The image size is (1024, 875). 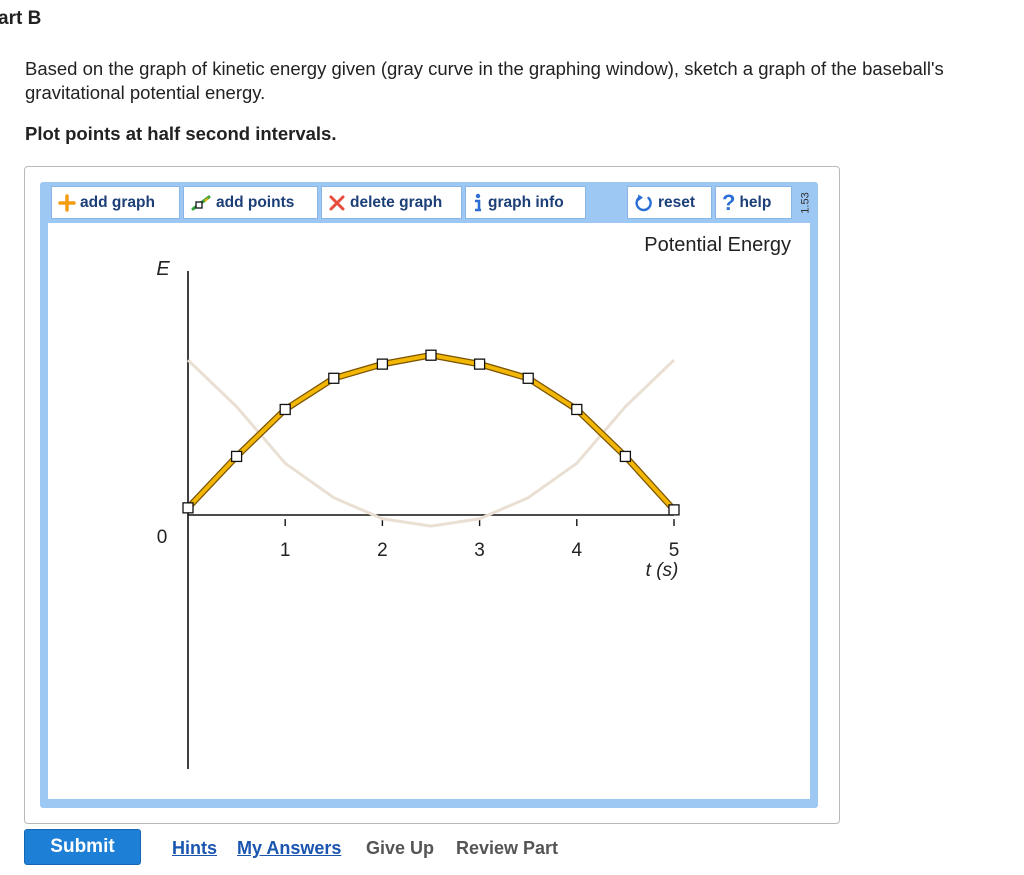 I want to click on delete-graph-button: delete graph, so click(x=391, y=202).